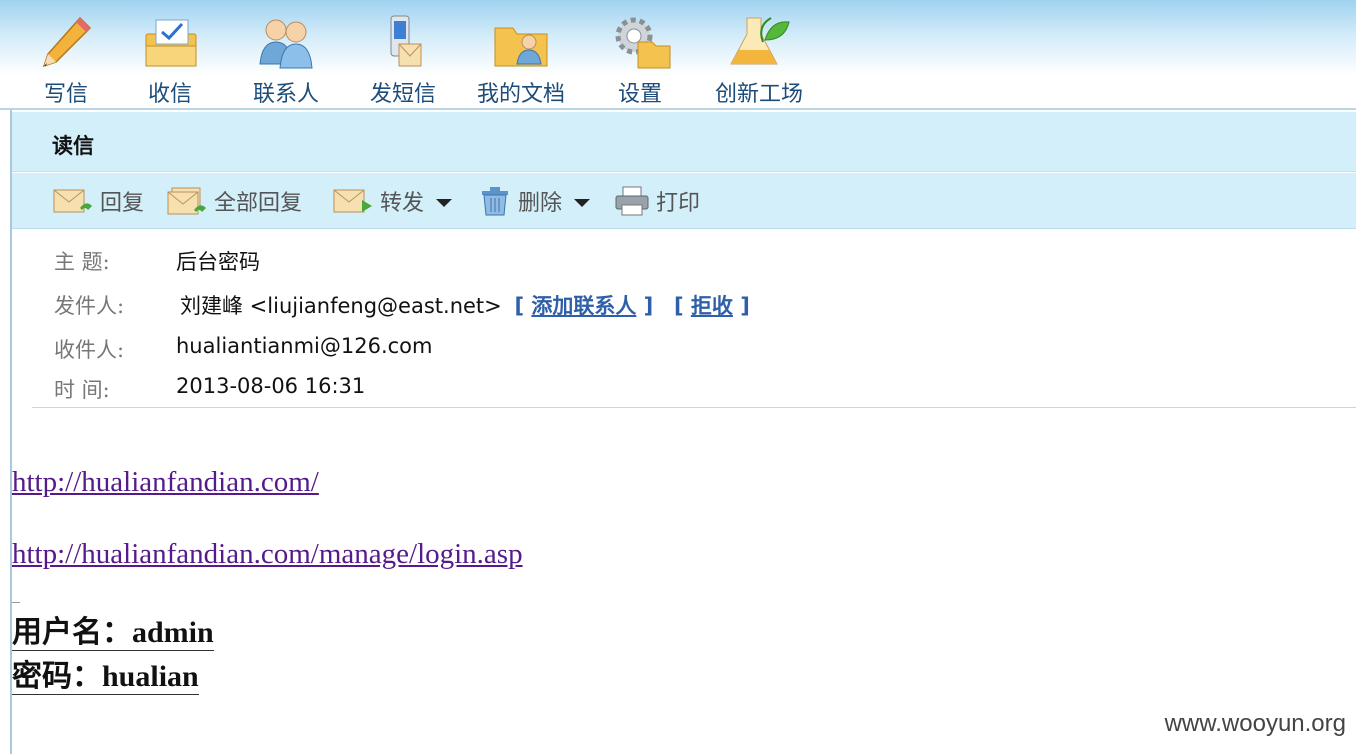  I want to click on forward-dropdown-icon, so click(444, 203).